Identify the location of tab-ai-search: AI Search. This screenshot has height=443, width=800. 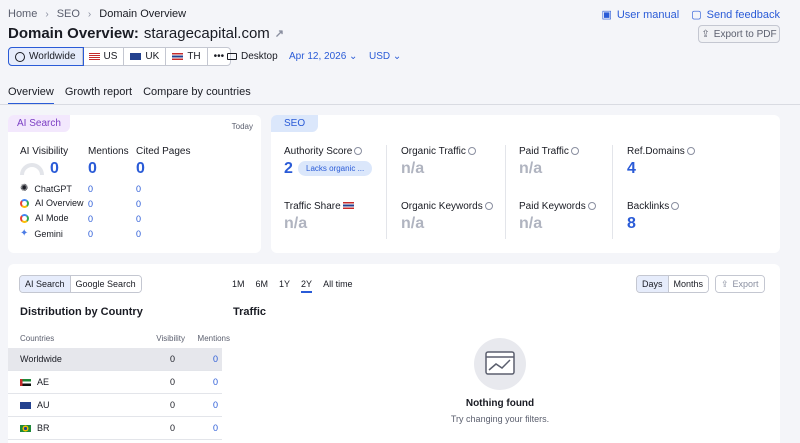
(45, 284).